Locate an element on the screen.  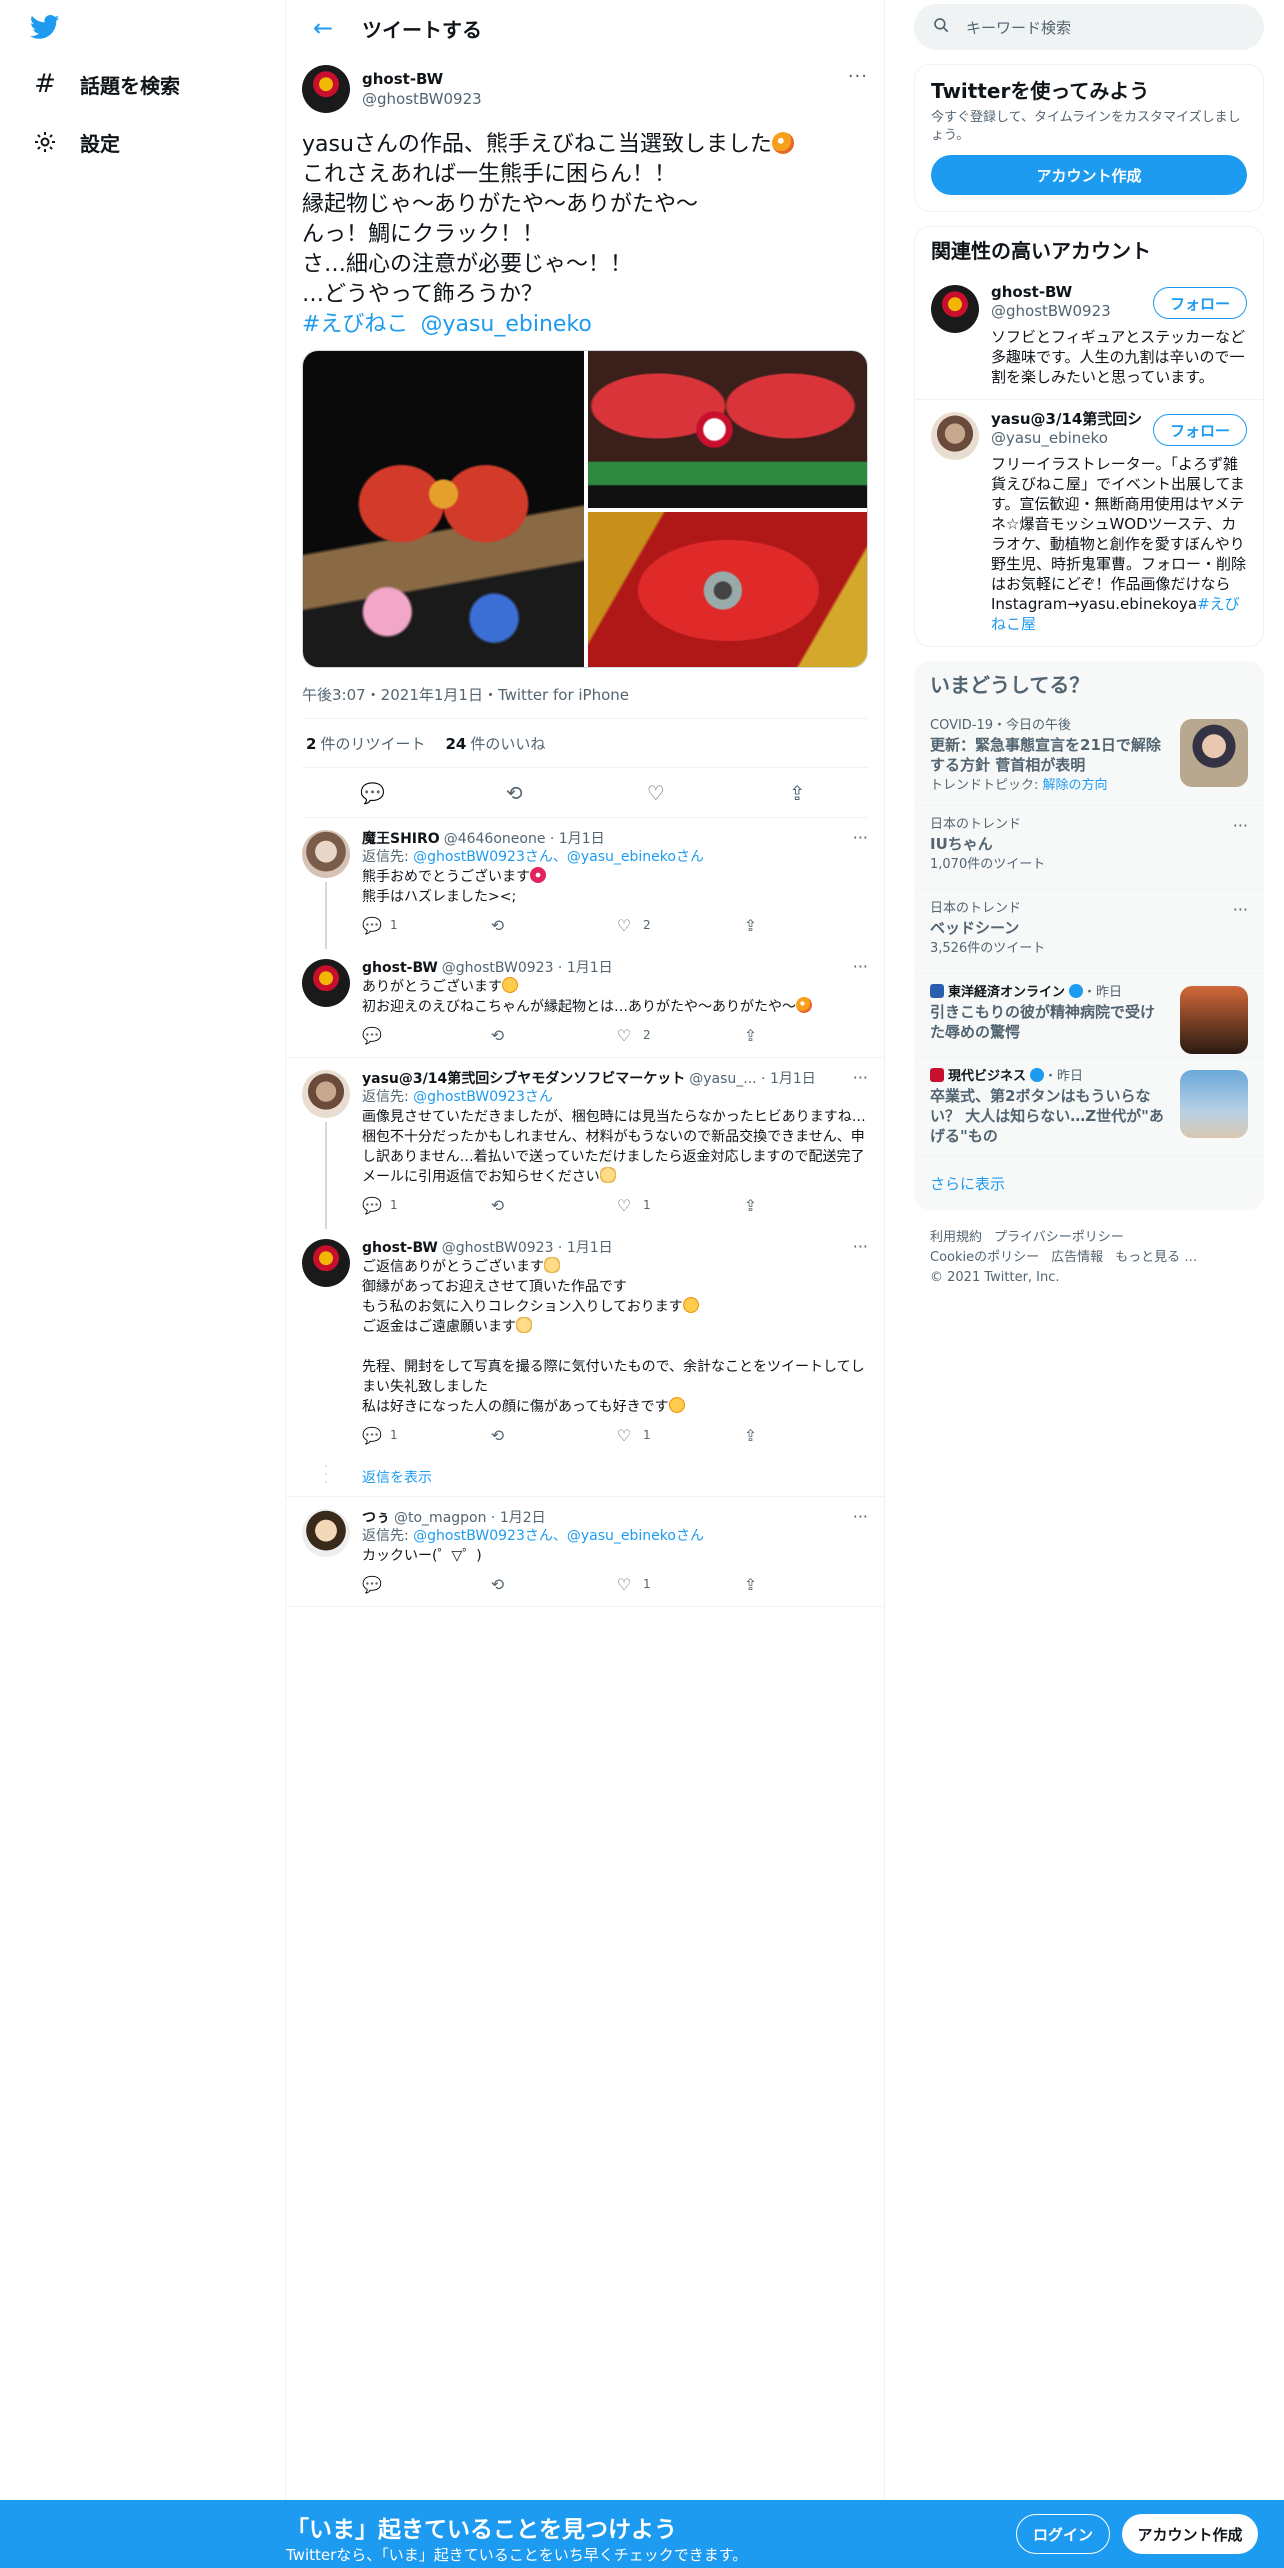
share-icon: ⇪ is located at coordinates (797, 793).